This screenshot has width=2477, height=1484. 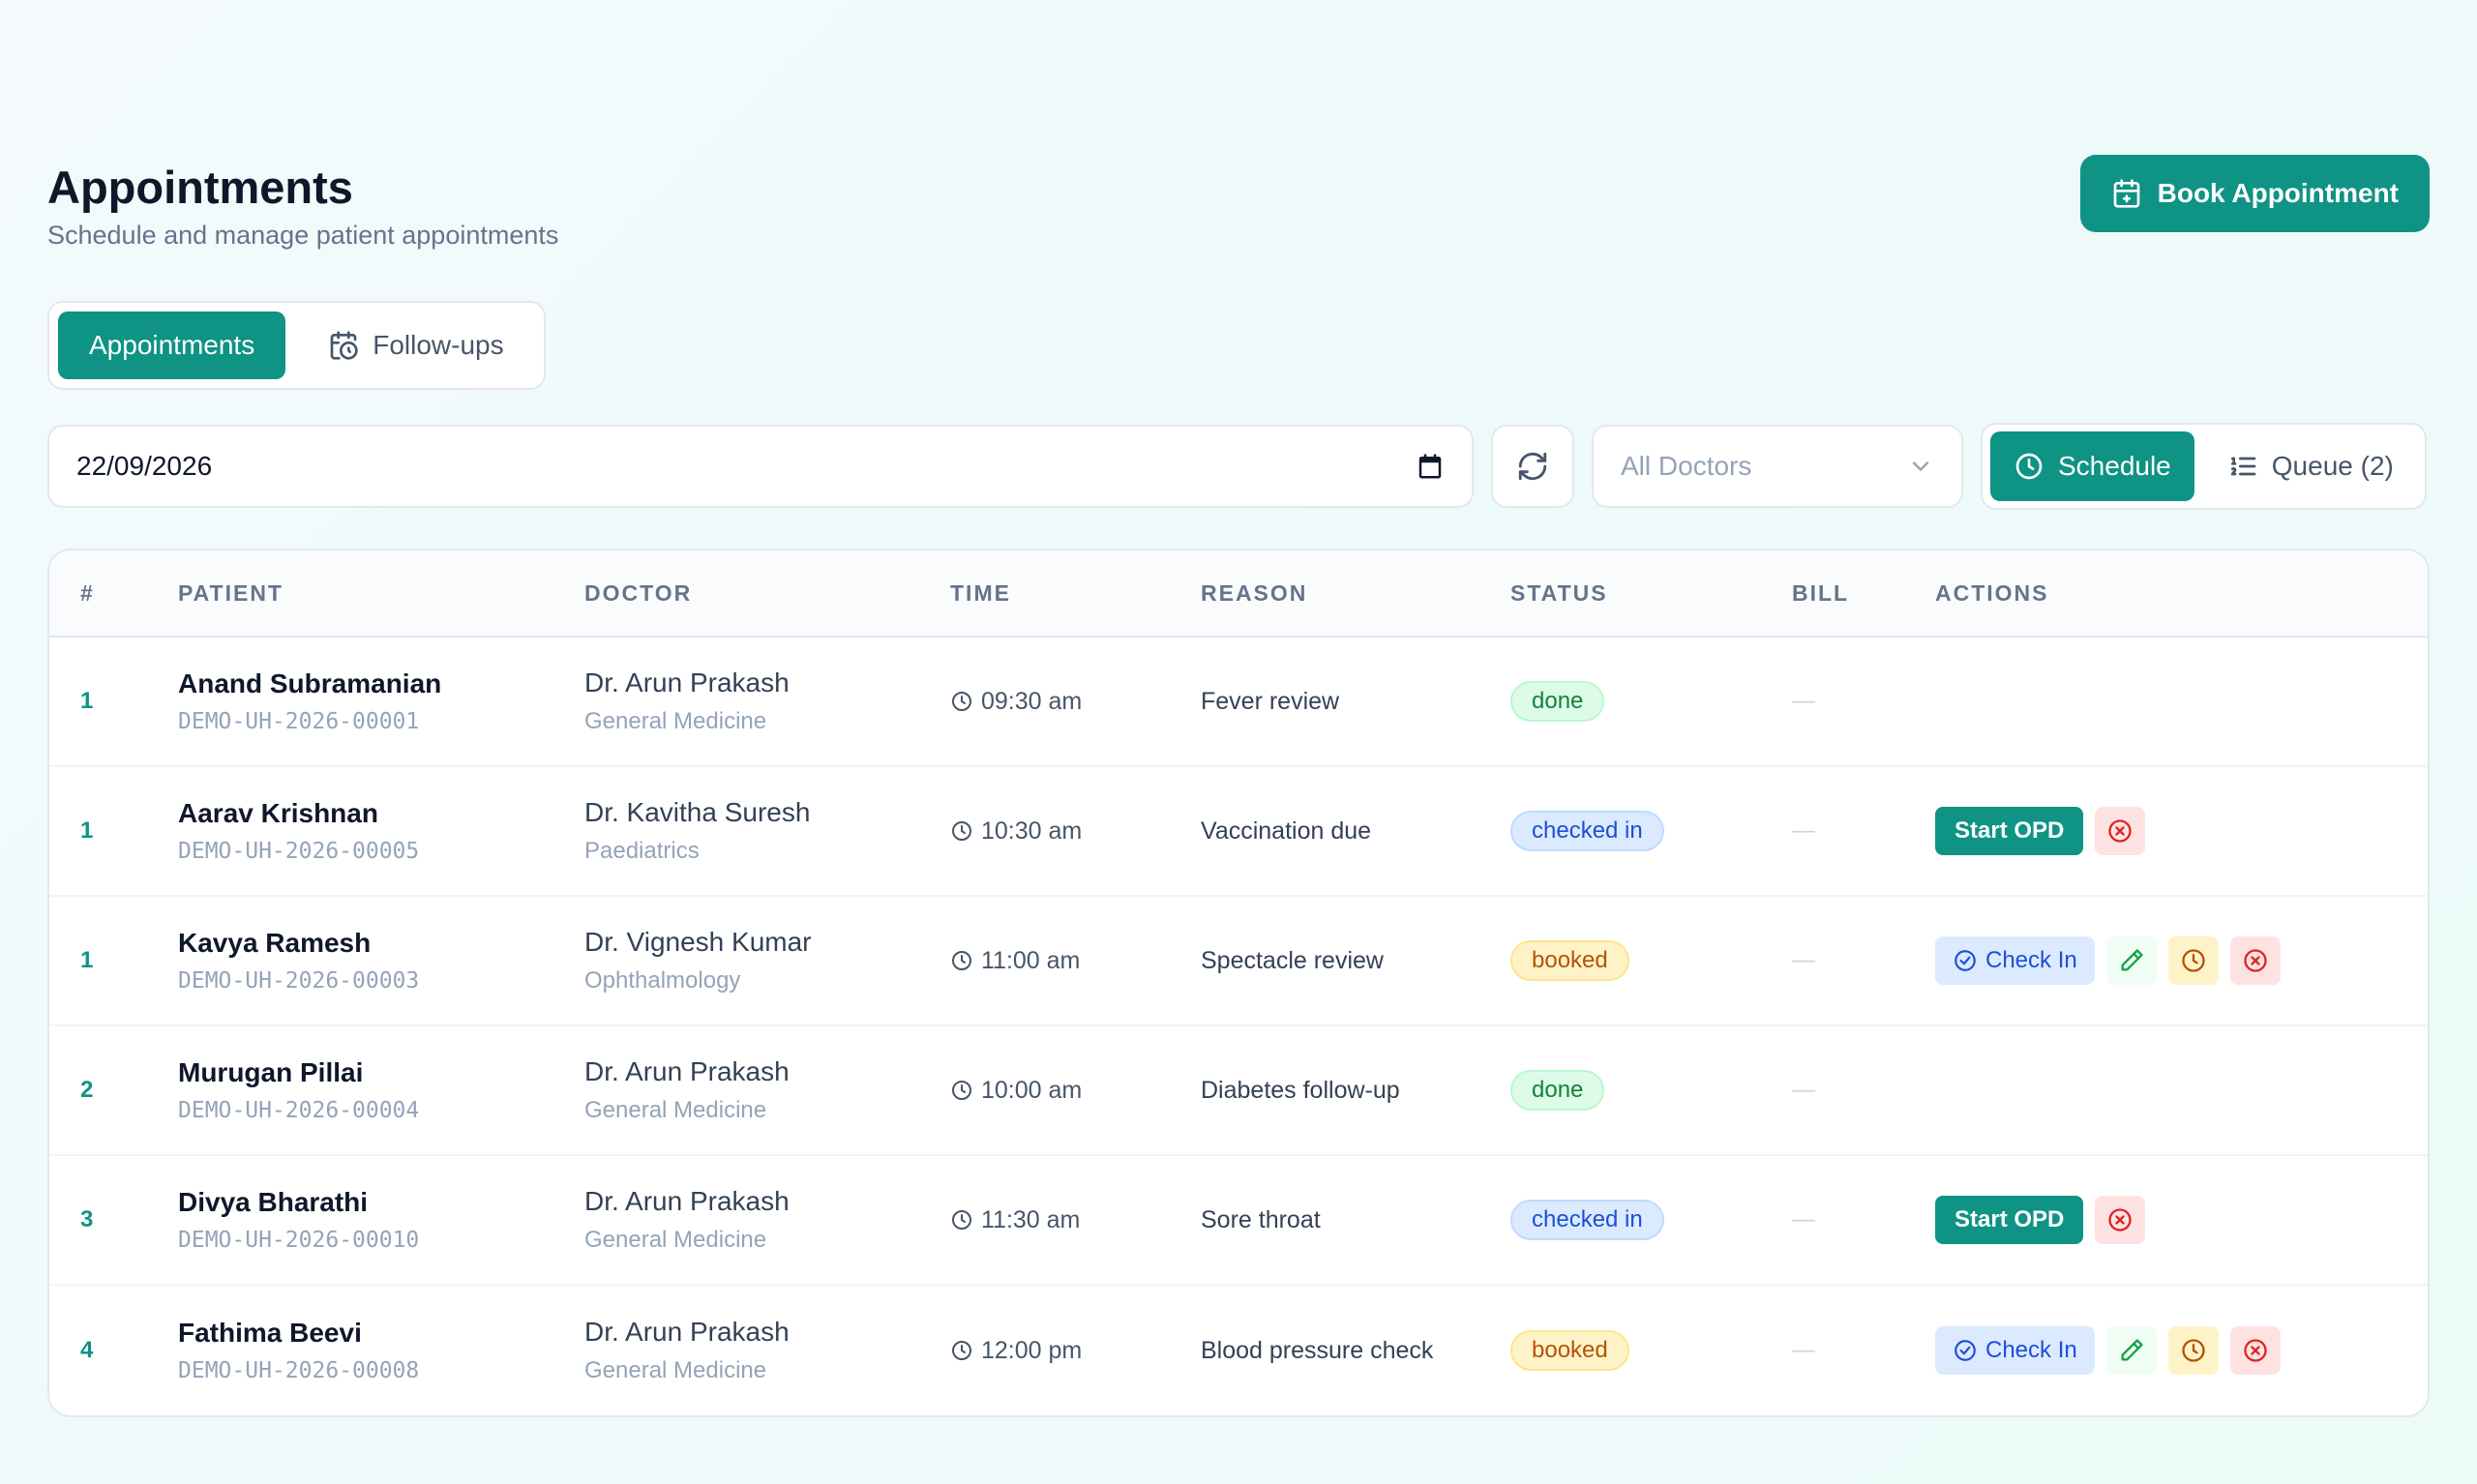 I want to click on col-header-time: TIME, so click(x=980, y=592).